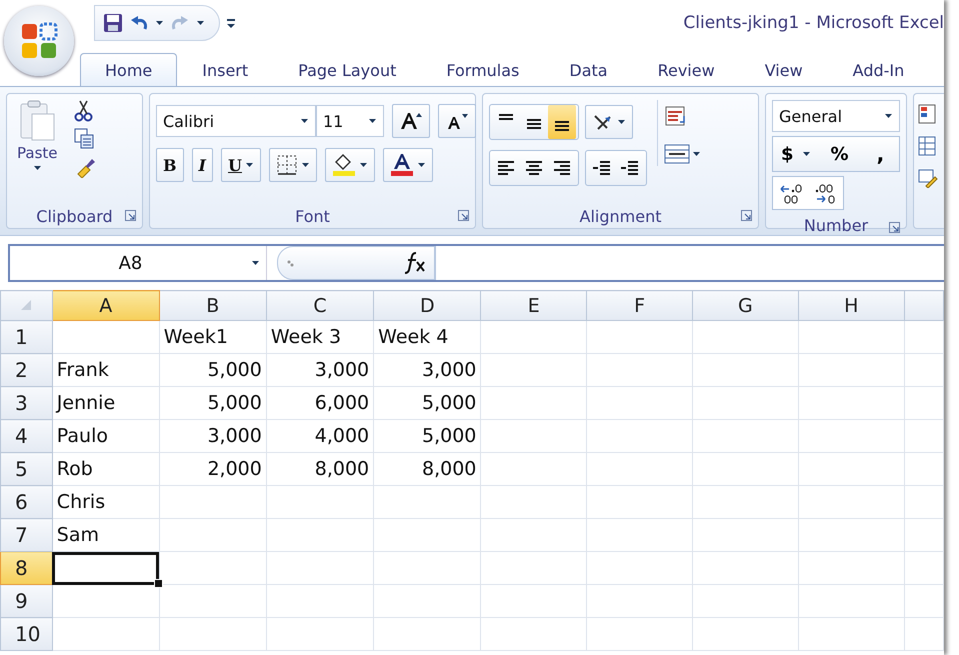 This screenshot has width=959, height=655. What do you see at coordinates (836, 116) in the screenshot?
I see `number-format-dropdown: General` at bounding box center [836, 116].